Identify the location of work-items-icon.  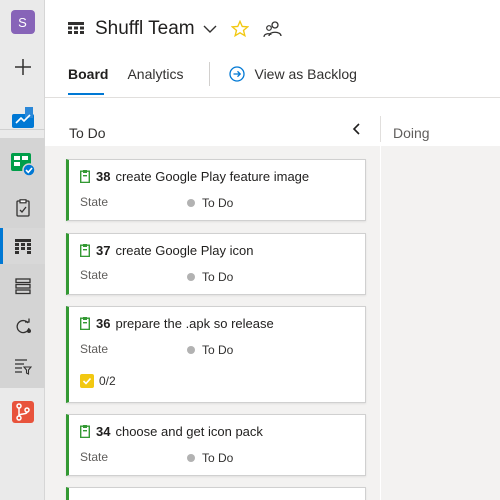
(22, 208).